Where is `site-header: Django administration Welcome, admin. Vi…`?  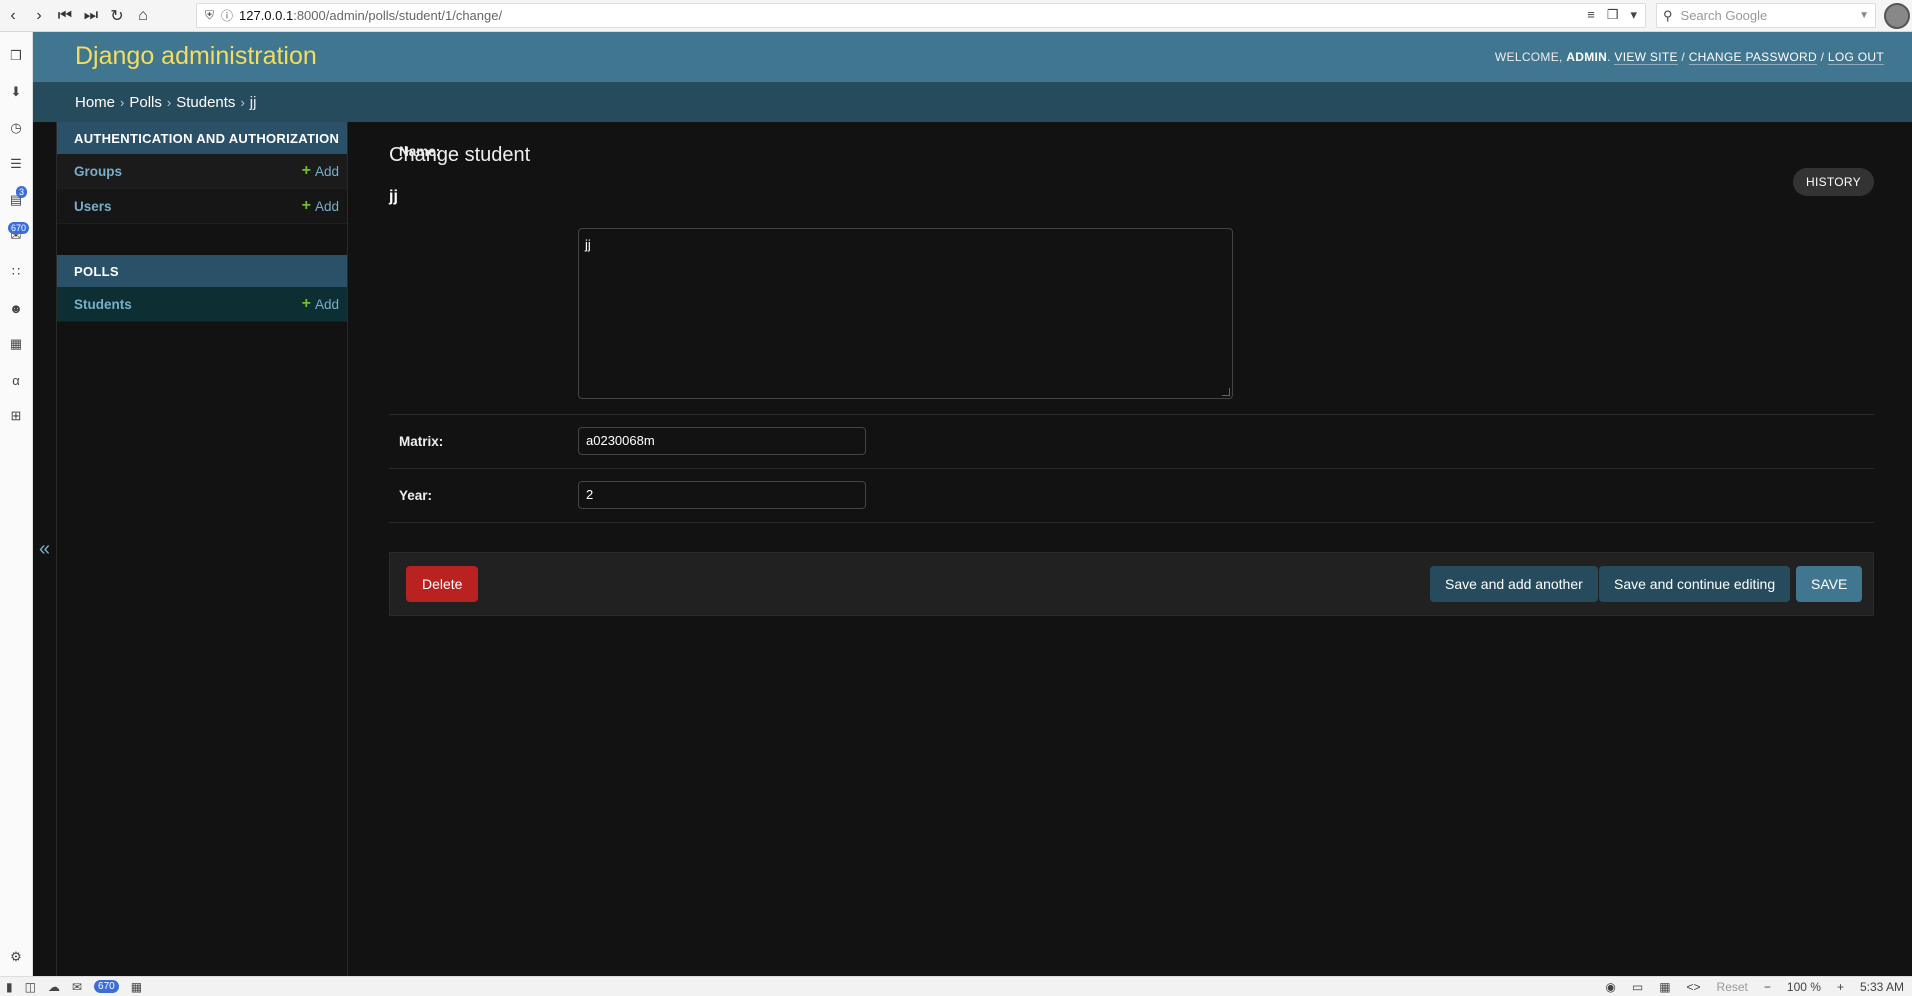 site-header: Django administration Welcome, admin. Vi… is located at coordinates (972, 57).